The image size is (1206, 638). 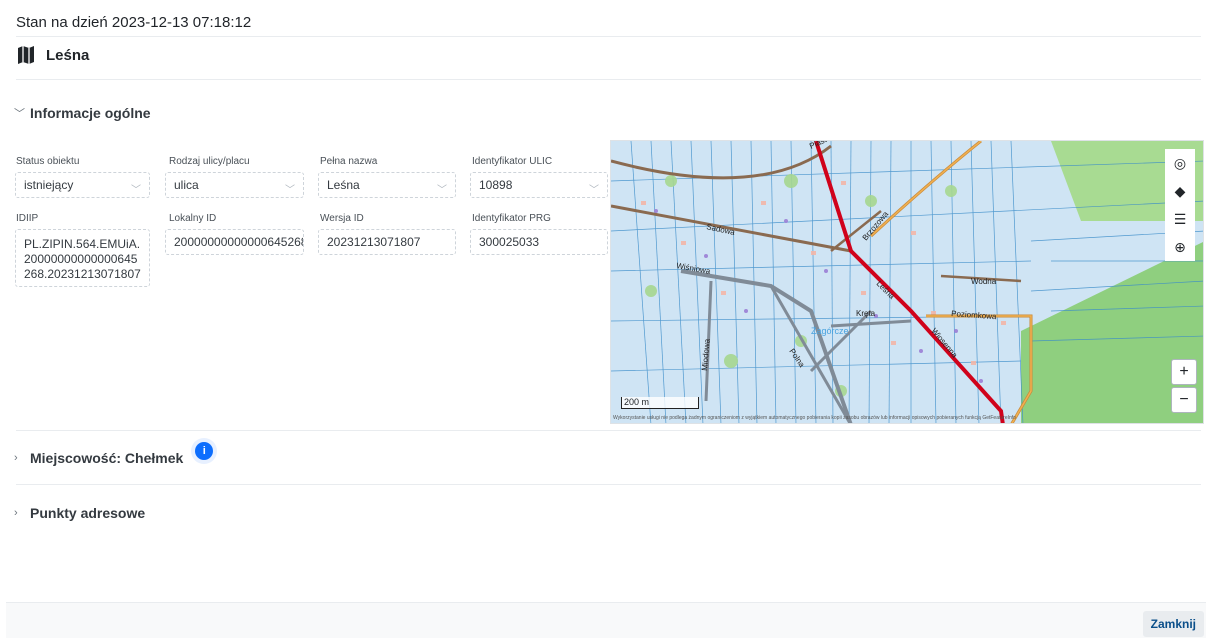 What do you see at coordinates (1180, 219) in the screenshot?
I see `legend-icon: ☰` at bounding box center [1180, 219].